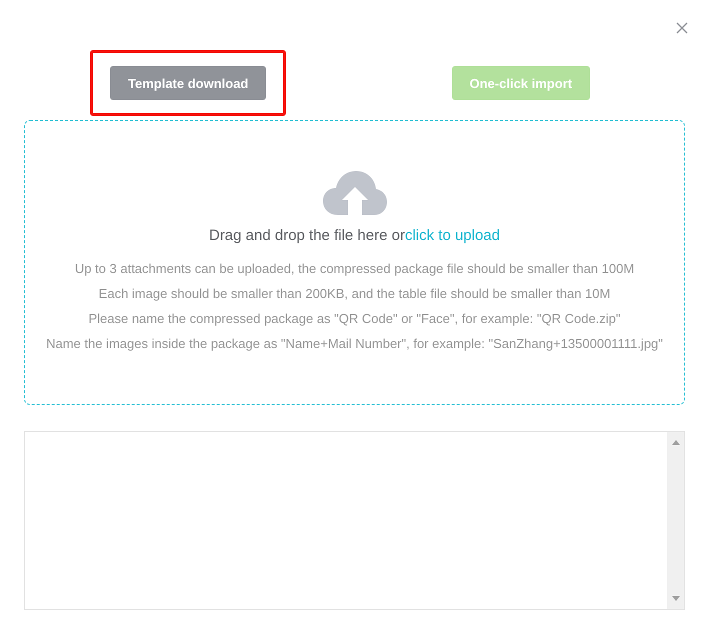  I want to click on scroll-down-icon, so click(676, 598).